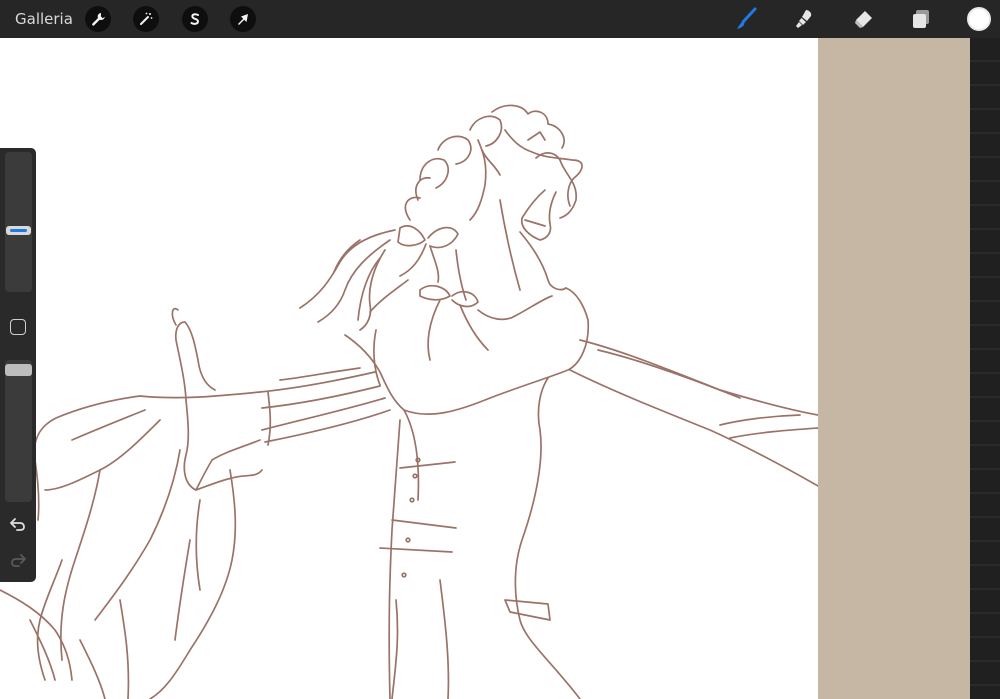  What do you see at coordinates (18, 327) in the screenshot?
I see `square-icon` at bounding box center [18, 327].